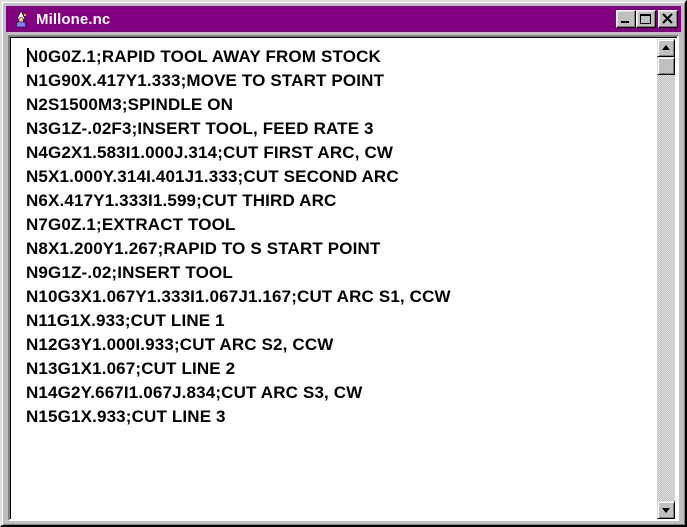 This screenshot has width=687, height=527. I want to click on close-icon, so click(667, 18).